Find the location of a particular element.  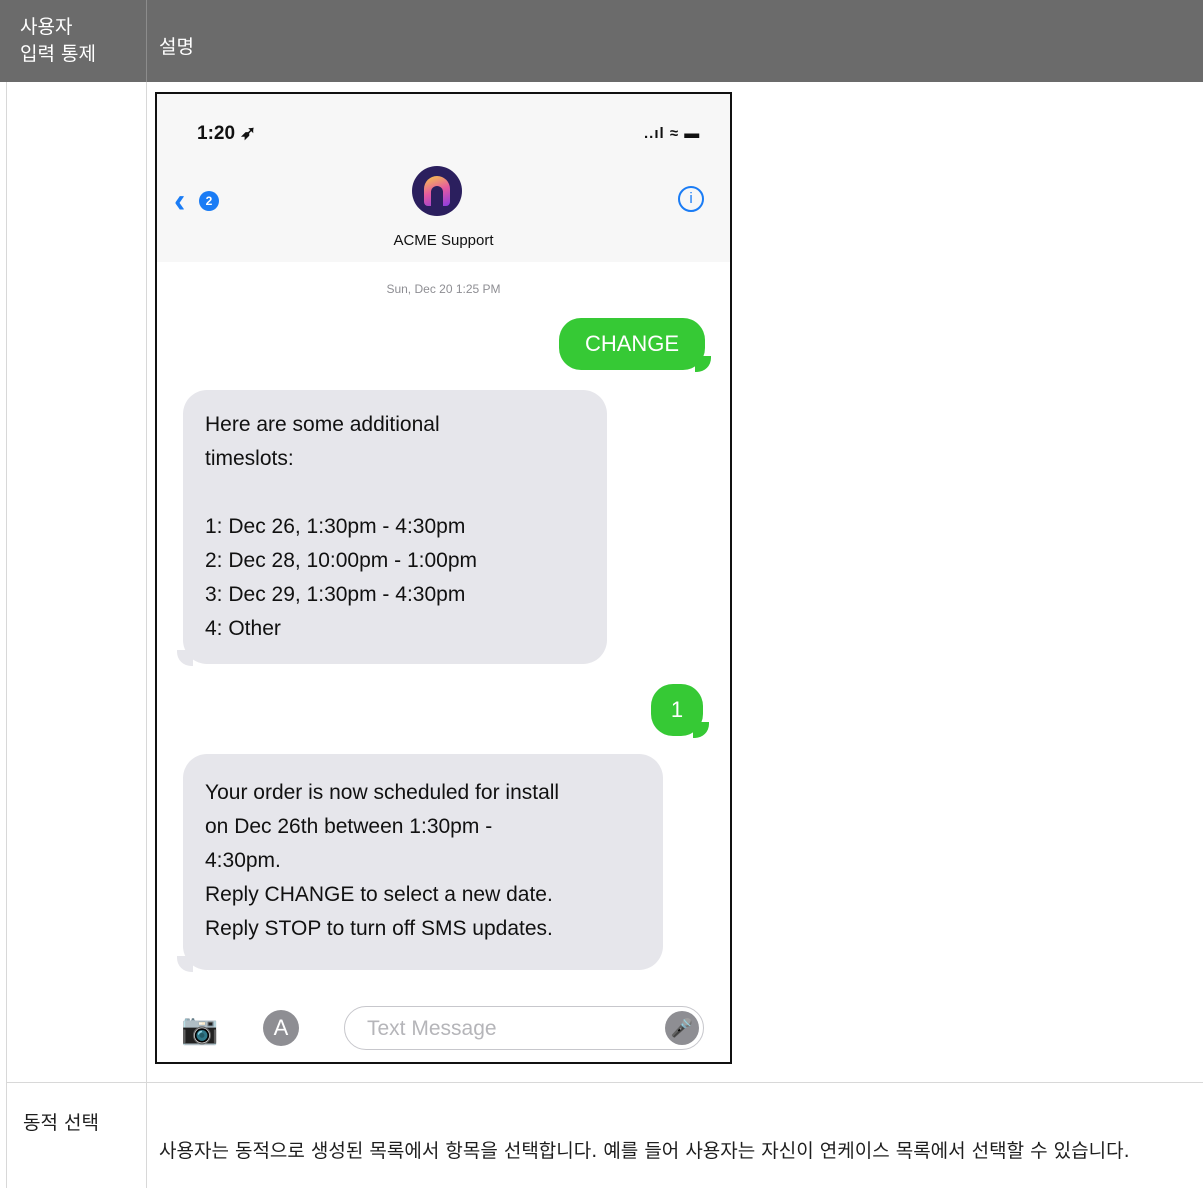

contact-avatar is located at coordinates (437, 191).